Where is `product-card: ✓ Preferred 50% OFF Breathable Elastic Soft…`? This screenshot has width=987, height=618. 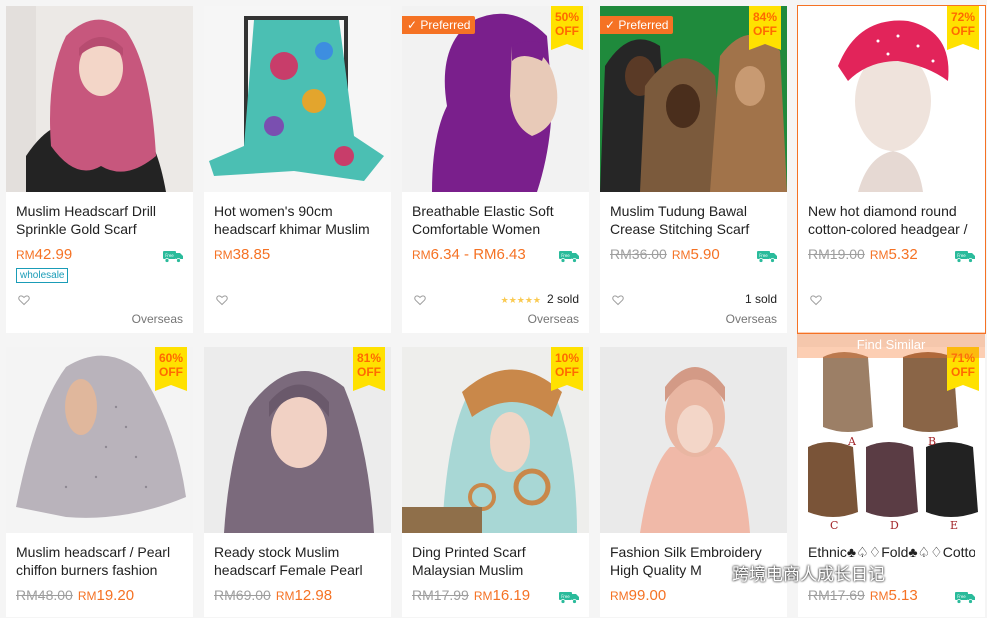 product-card: ✓ Preferred 50% OFF Breathable Elastic Soft… is located at coordinates (495, 169).